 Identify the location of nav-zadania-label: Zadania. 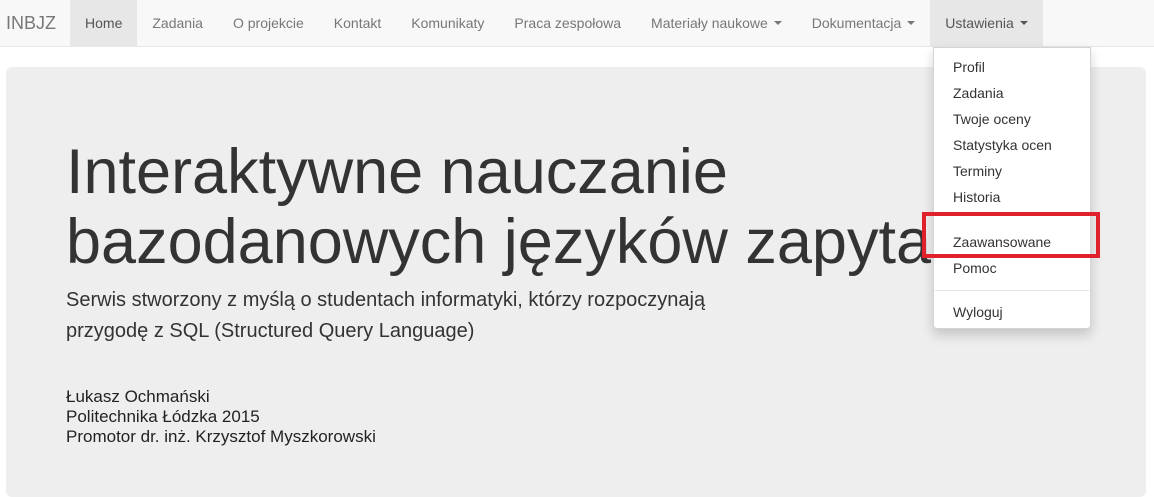
(177, 23).